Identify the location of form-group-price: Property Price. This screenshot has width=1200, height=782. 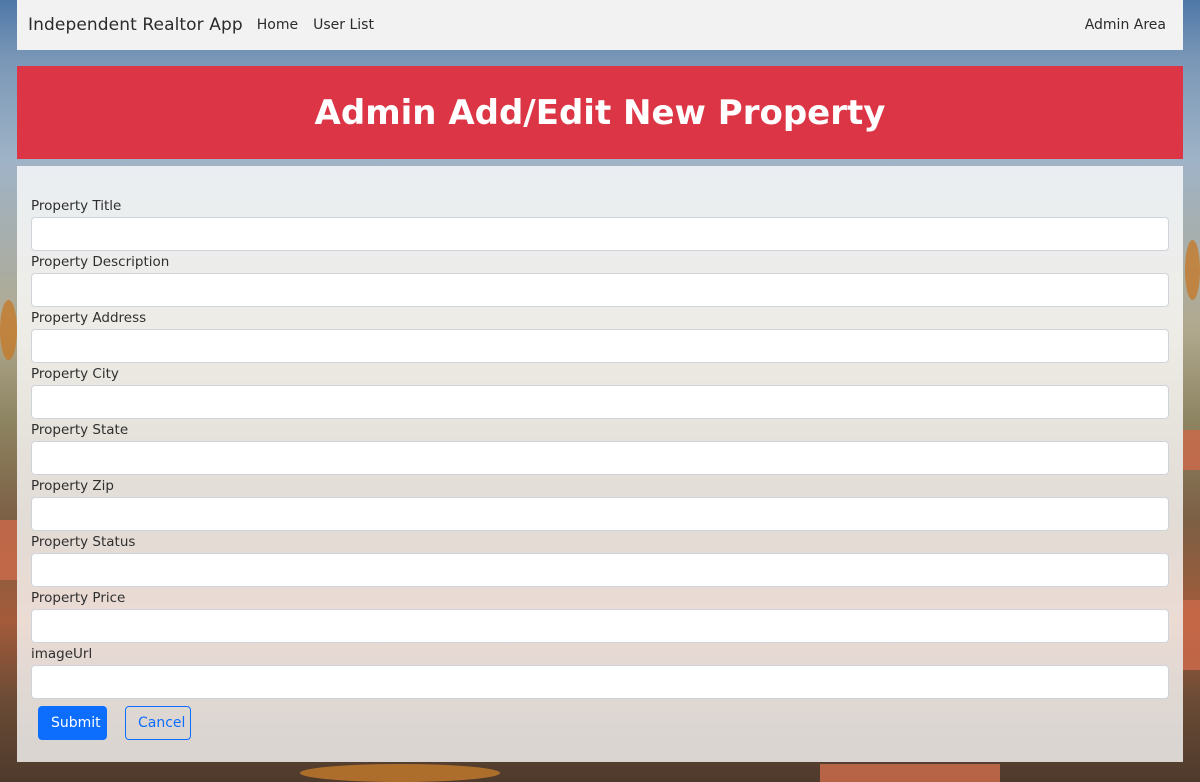
(600, 618).